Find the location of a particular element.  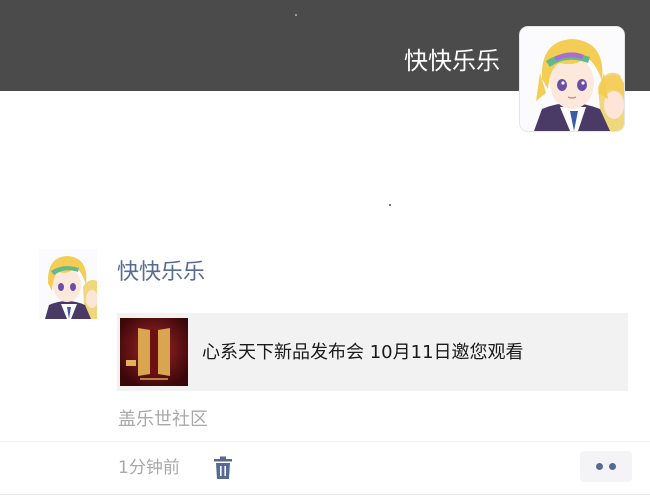

header-avatar is located at coordinates (572, 79).